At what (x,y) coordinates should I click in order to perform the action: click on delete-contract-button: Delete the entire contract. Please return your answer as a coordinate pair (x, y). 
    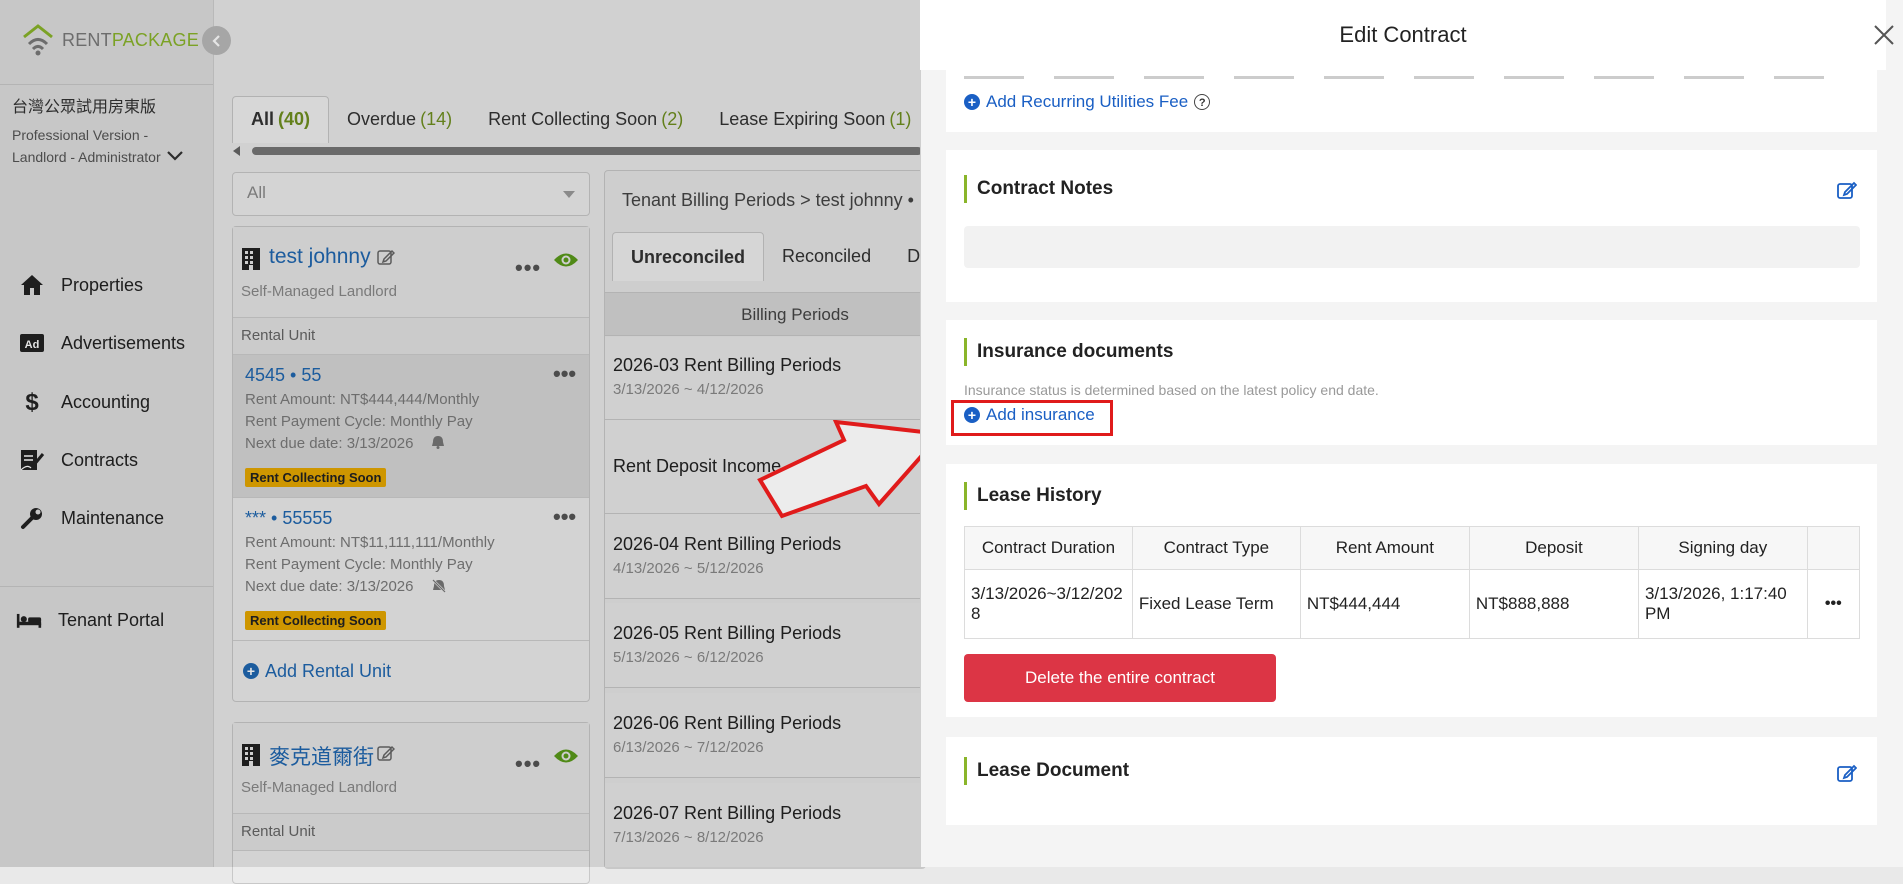
    Looking at the image, I should click on (1120, 678).